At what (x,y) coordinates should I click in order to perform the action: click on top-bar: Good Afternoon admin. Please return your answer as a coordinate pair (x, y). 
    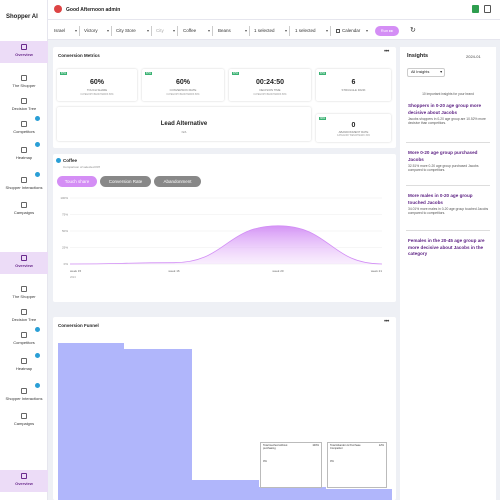
    Looking at the image, I should click on (274, 10).